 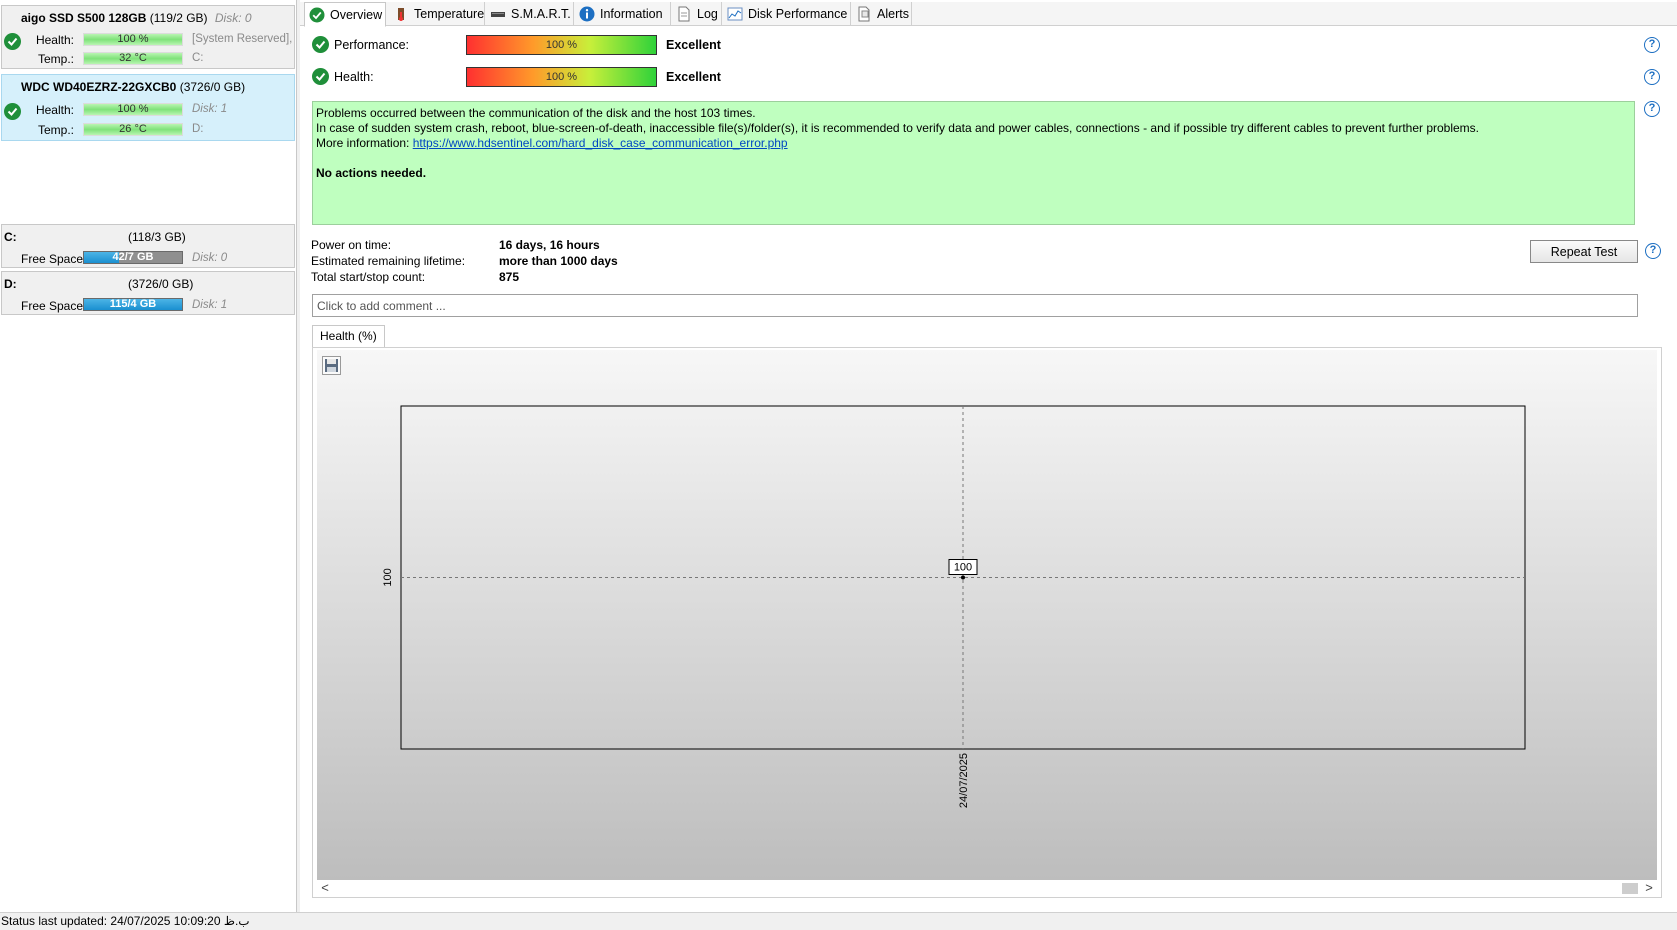 I want to click on lifetime-value: more than 1000 days, so click(x=558, y=261).